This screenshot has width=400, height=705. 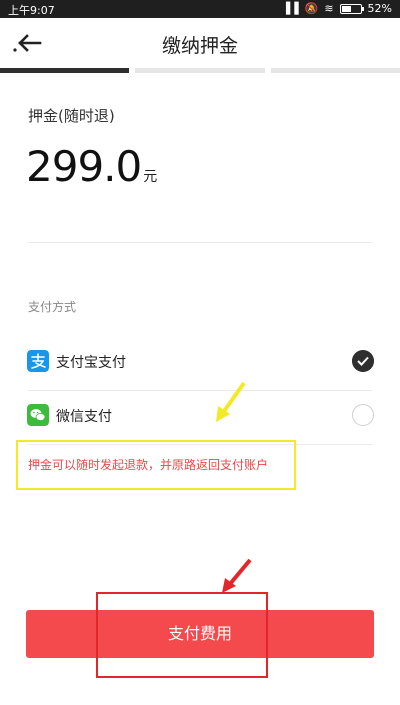 What do you see at coordinates (84, 166) in the screenshot?
I see `amount-value: 299.0` at bounding box center [84, 166].